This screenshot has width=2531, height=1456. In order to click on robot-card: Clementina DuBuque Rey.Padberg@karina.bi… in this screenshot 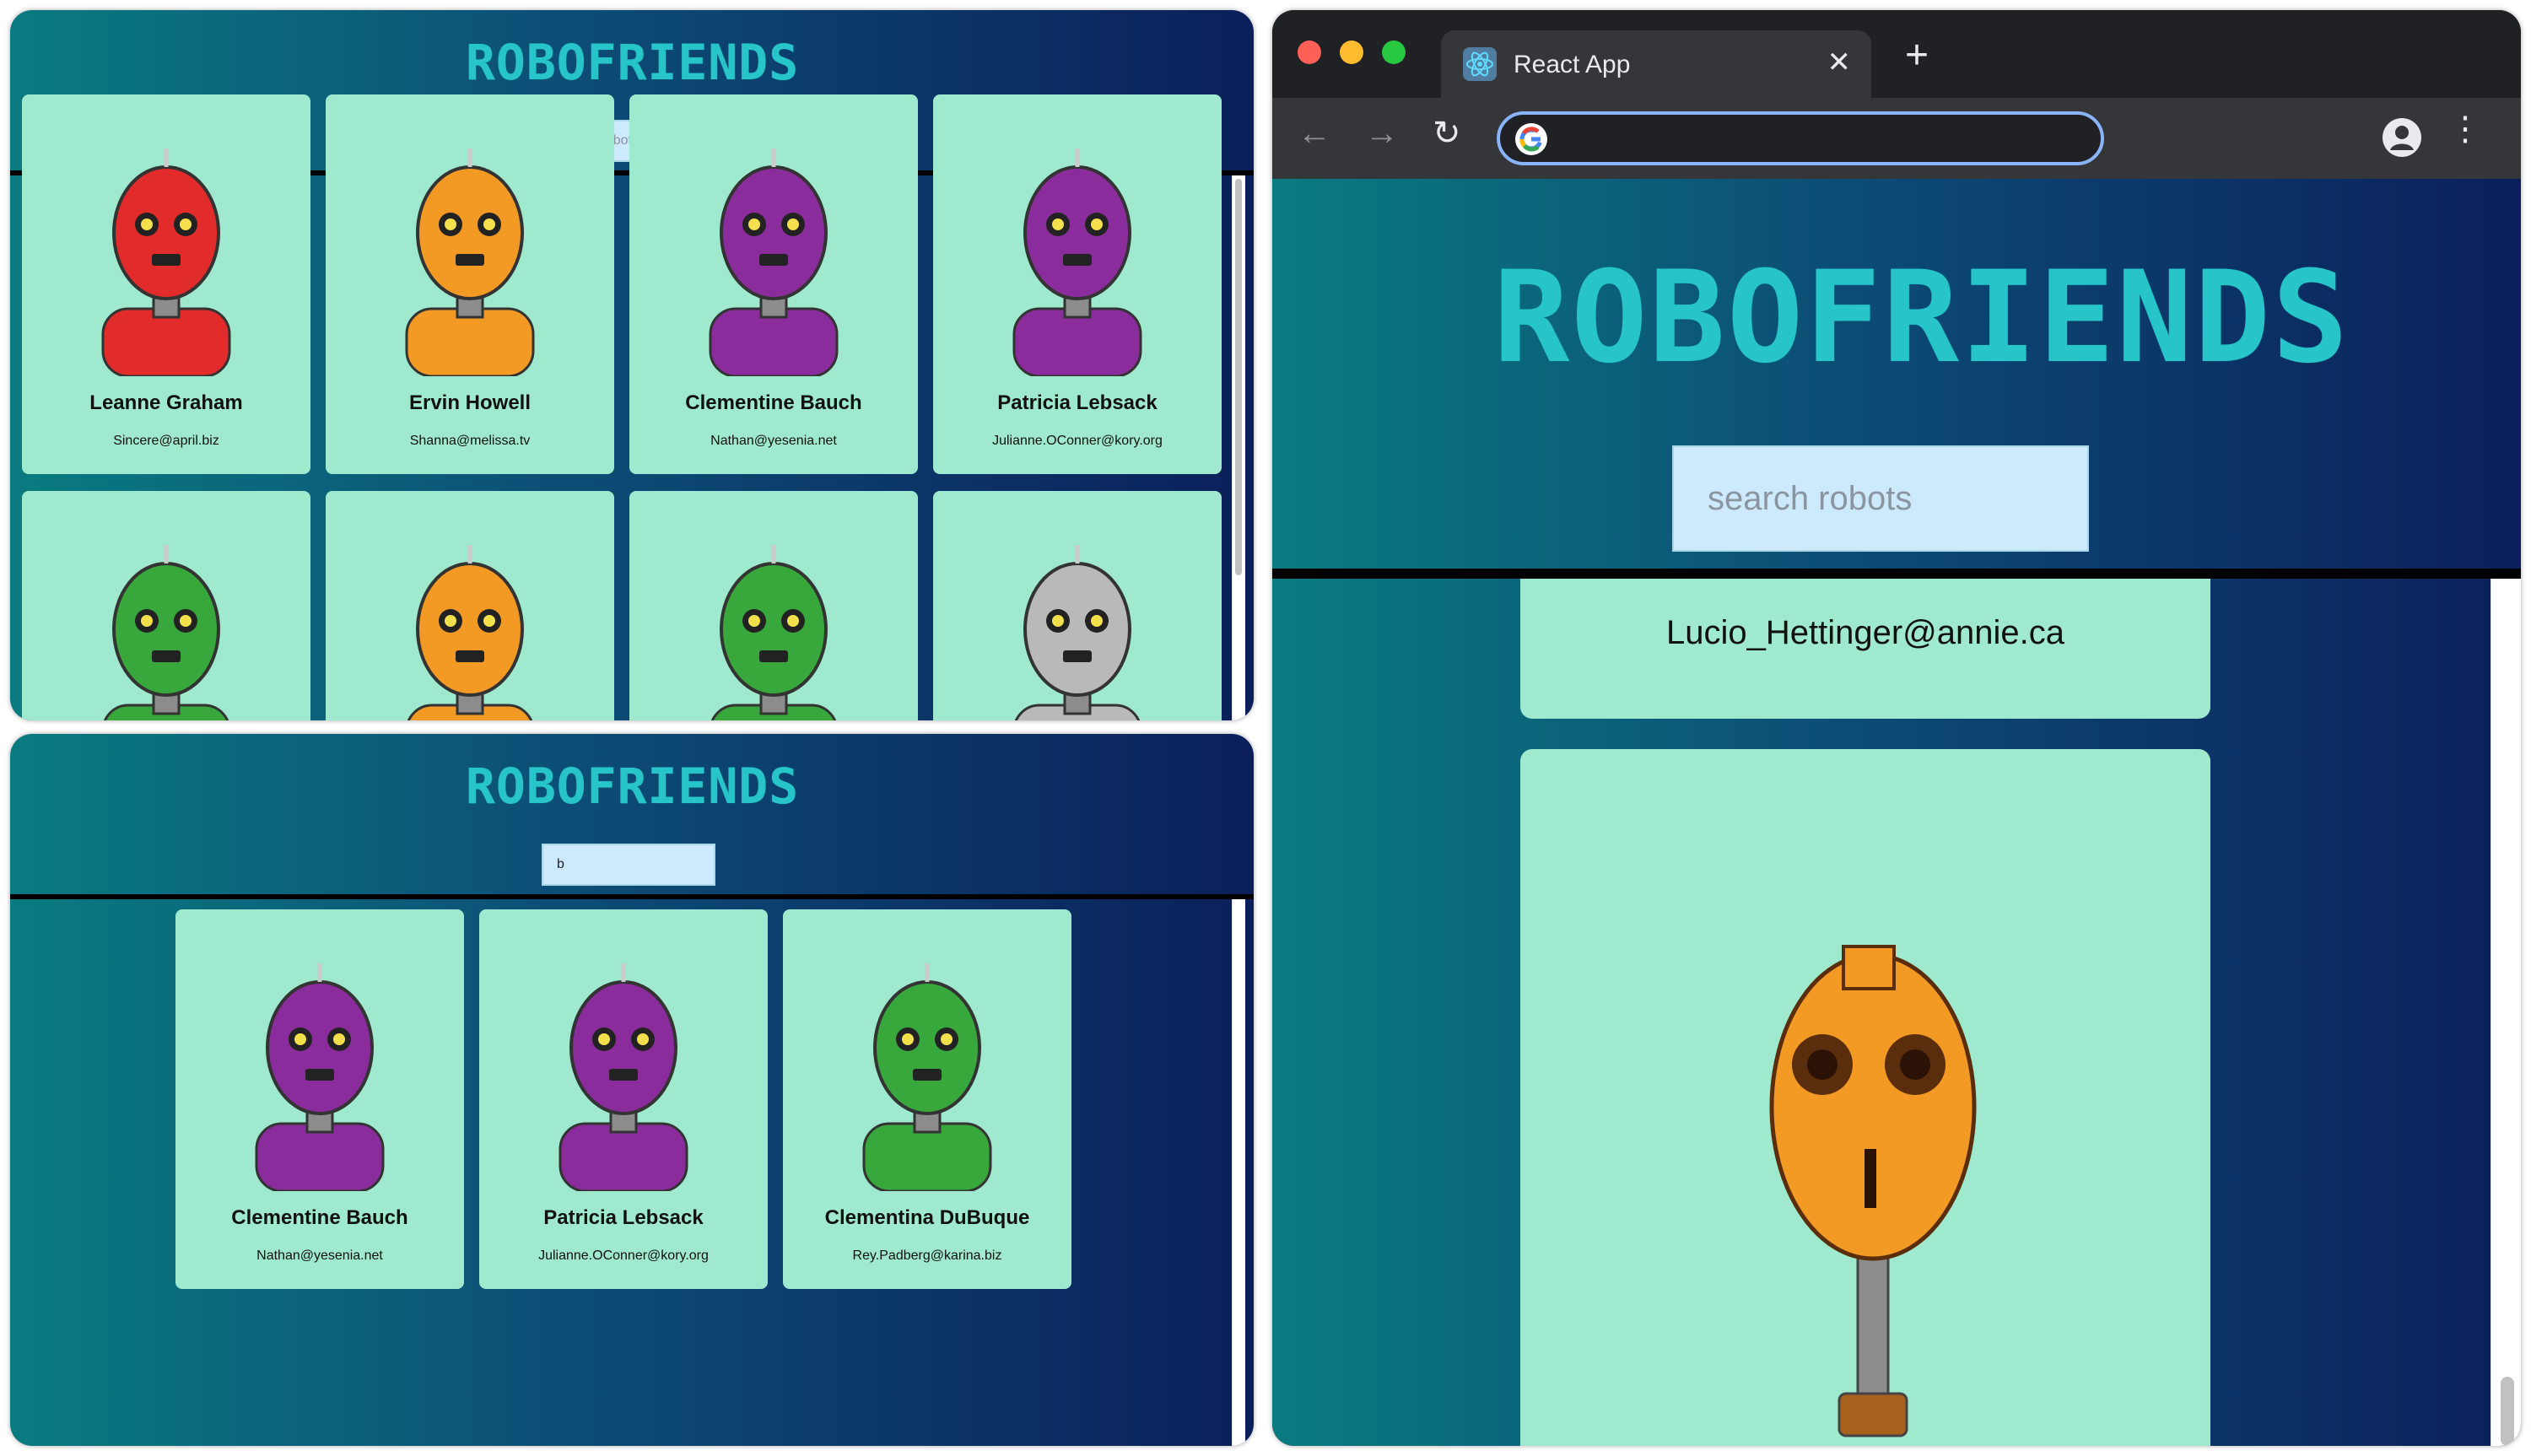, I will do `click(927, 1099)`.